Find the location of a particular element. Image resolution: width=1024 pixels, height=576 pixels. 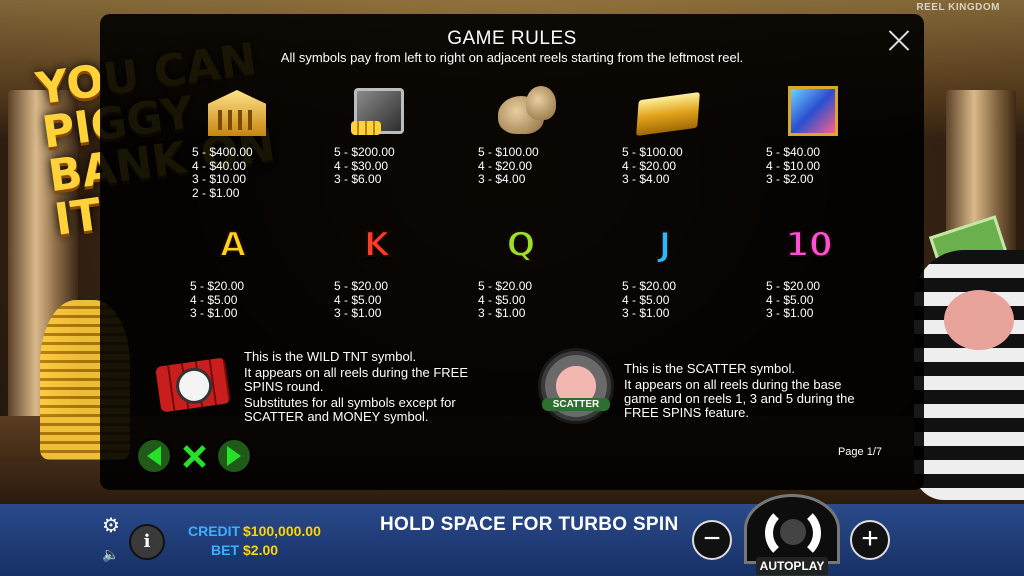

symbol-safe: 5 - $200.00 4 - $30.00 3 - $6.00 is located at coordinates (399, 135).